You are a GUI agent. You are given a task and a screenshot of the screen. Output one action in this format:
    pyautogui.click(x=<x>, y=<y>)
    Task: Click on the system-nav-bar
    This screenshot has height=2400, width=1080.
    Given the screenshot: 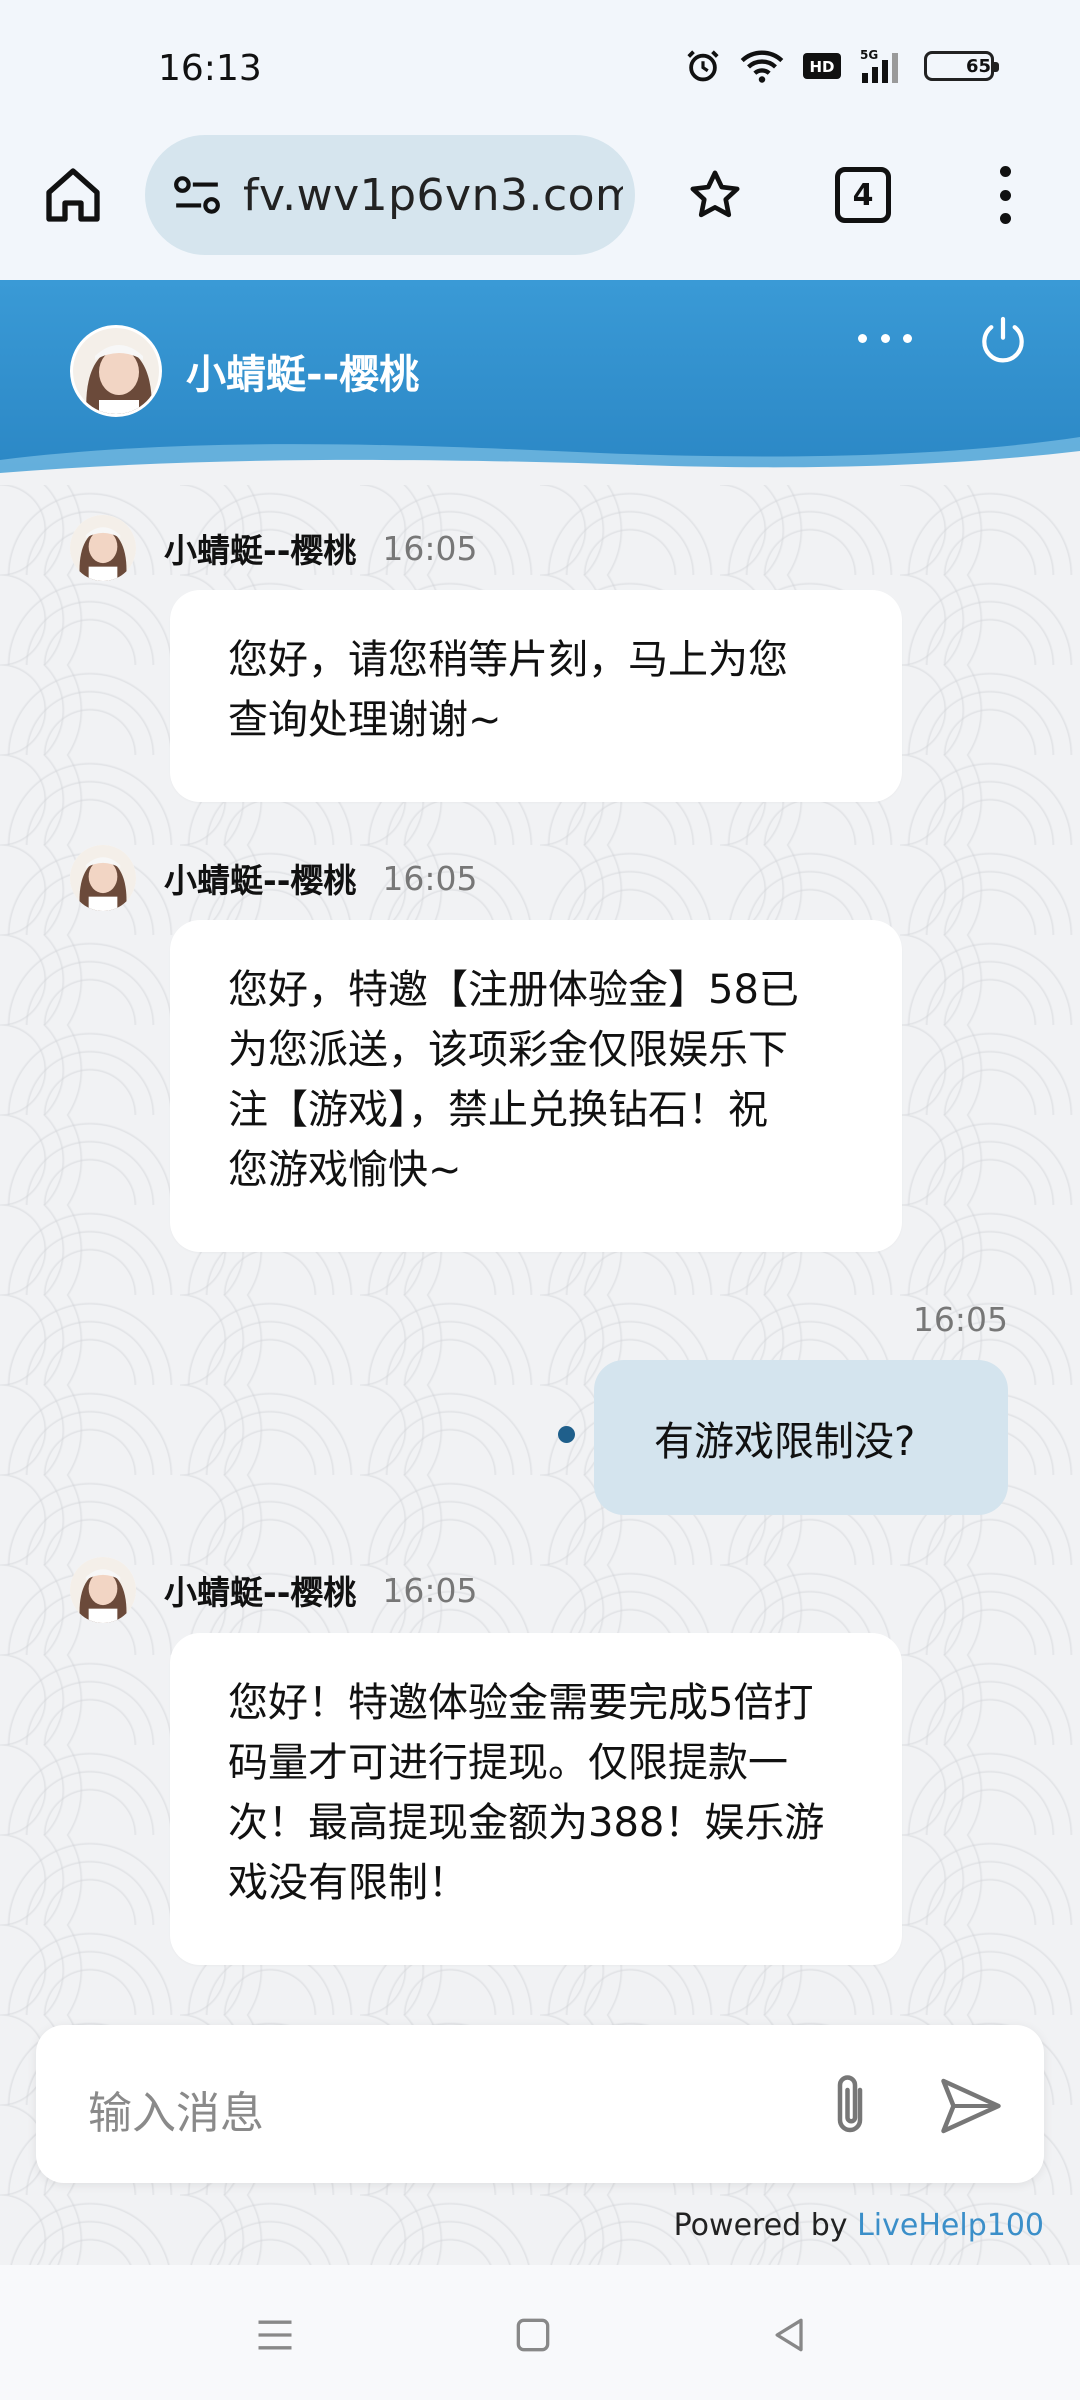 What is the action you would take?
    pyautogui.click(x=540, y=2332)
    